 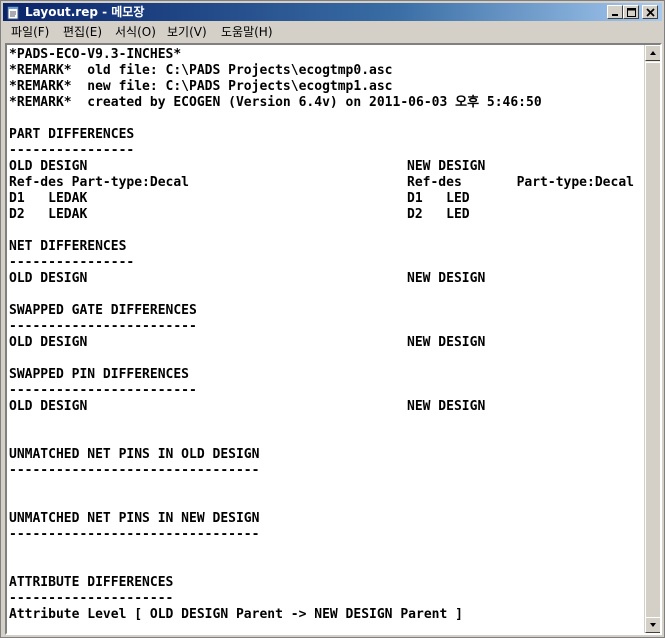 I want to click on document-line: *PADS-ECO-V9.3-INCHES*, so click(x=95, y=54).